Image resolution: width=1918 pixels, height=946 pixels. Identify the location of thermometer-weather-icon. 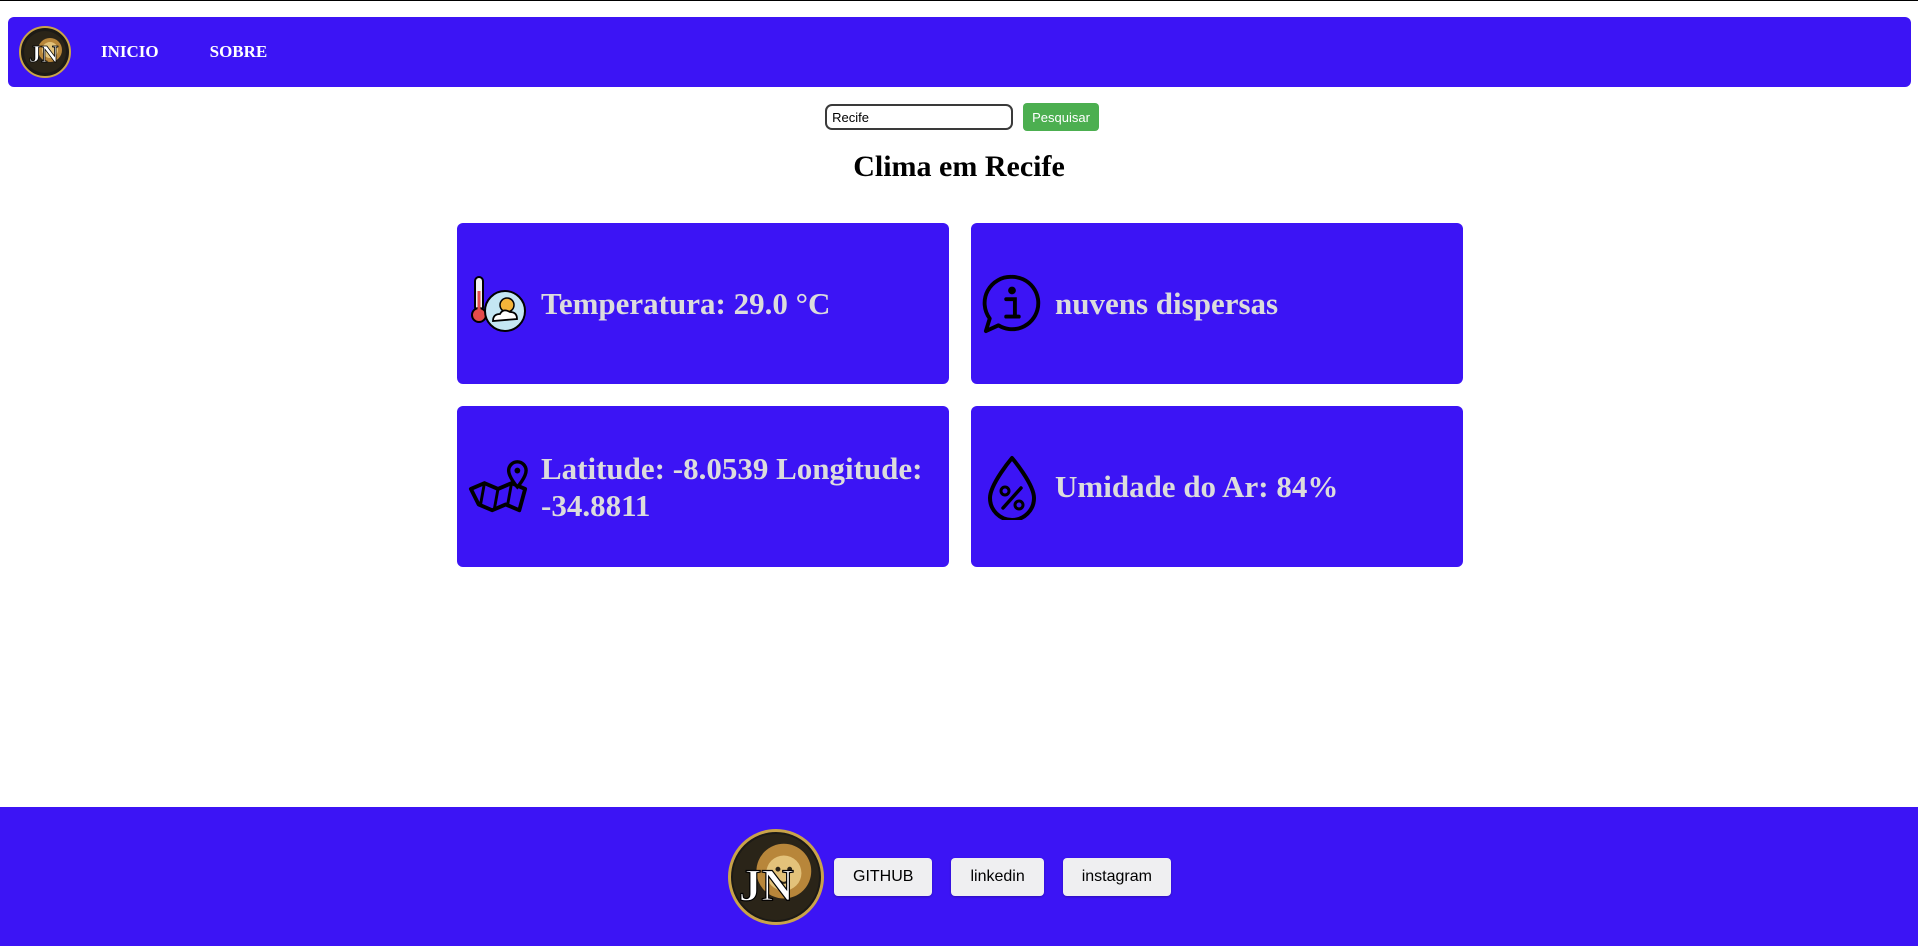
(498, 304).